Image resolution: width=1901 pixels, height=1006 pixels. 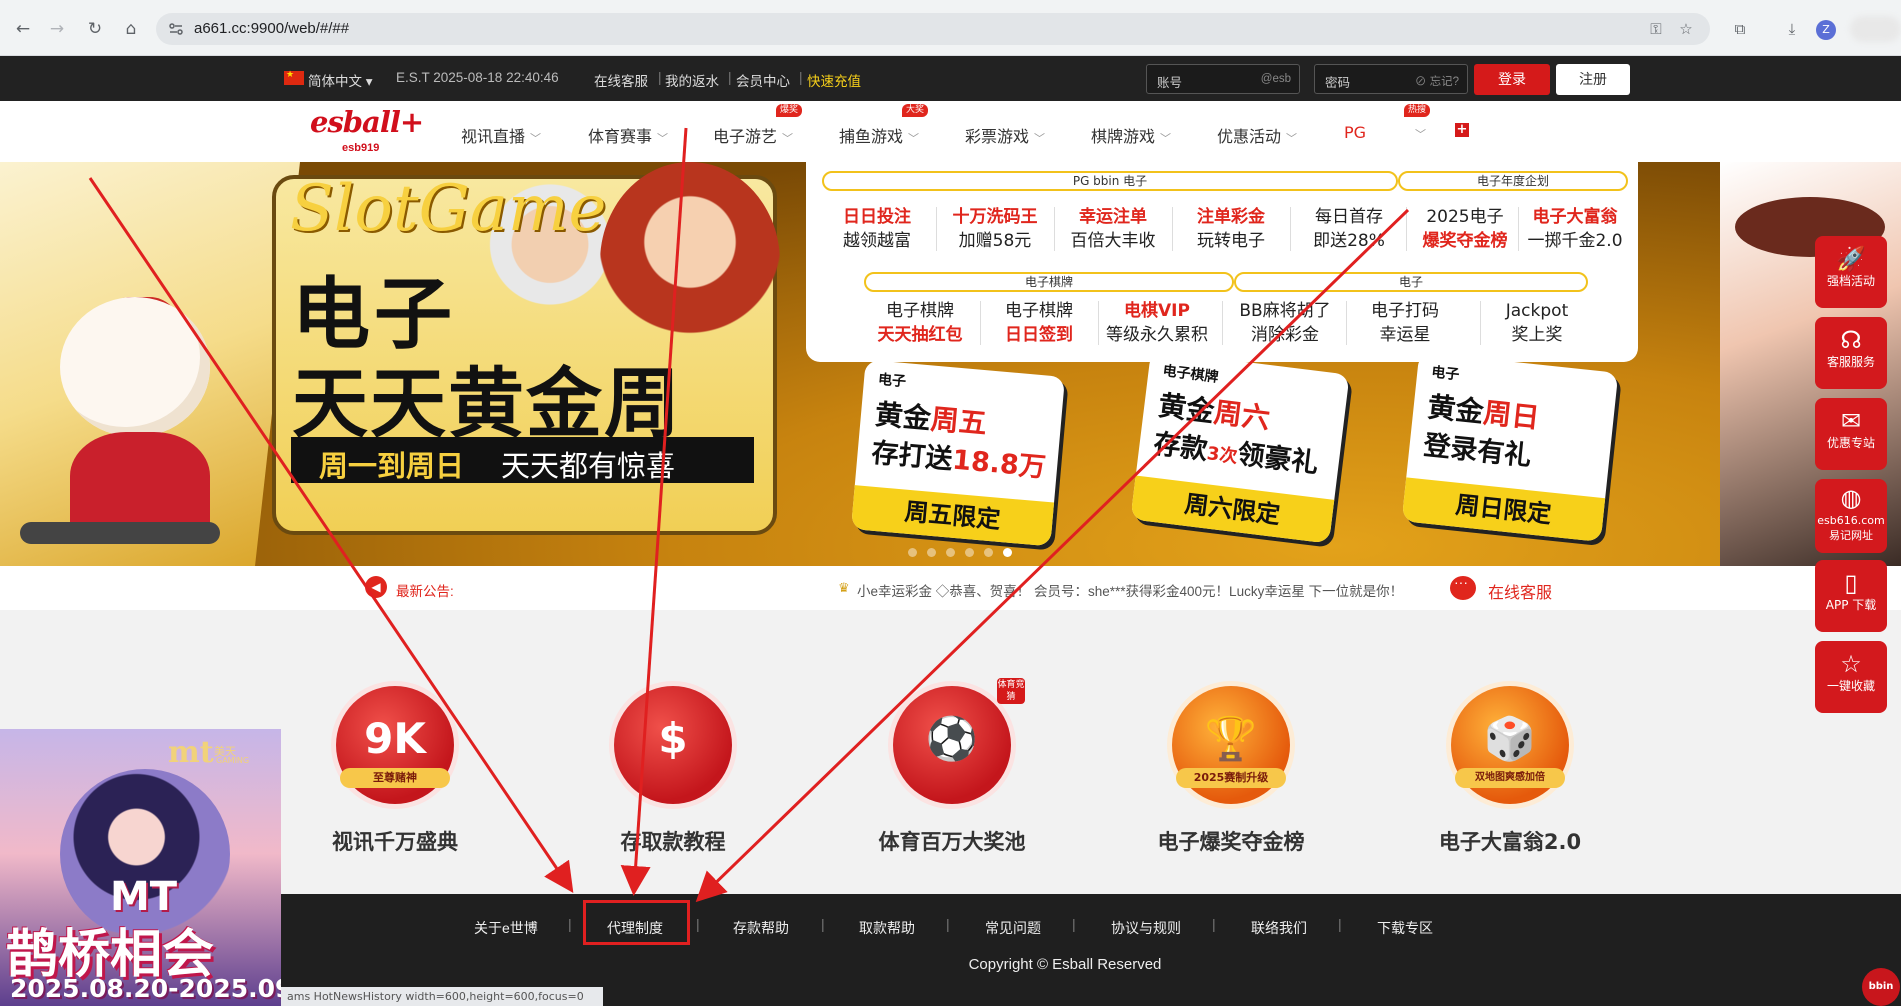 I want to click on globe-icon: ◍, so click(x=1851, y=498).